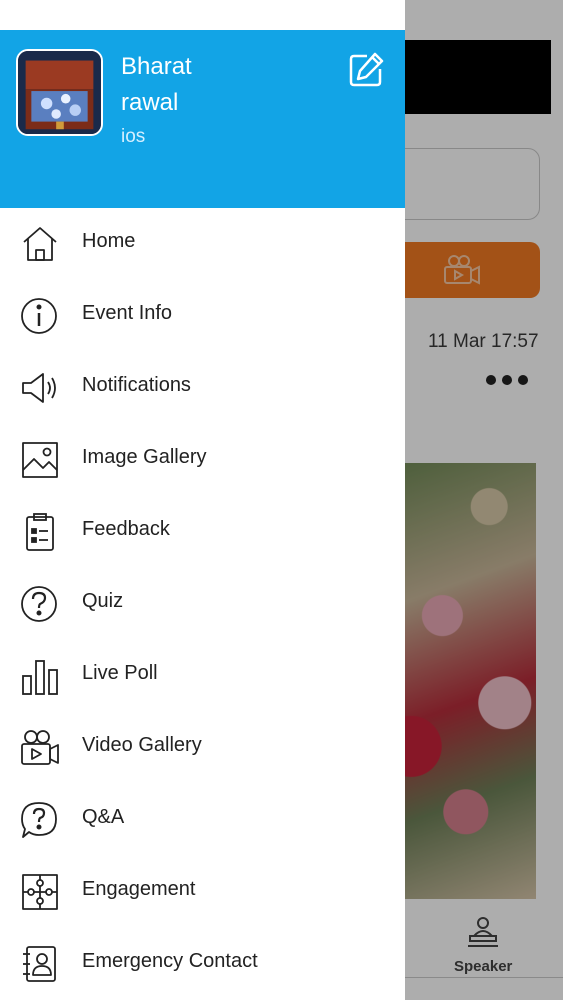 The height and width of the screenshot is (1000, 563). I want to click on menu-item-home: Home, so click(202, 244).